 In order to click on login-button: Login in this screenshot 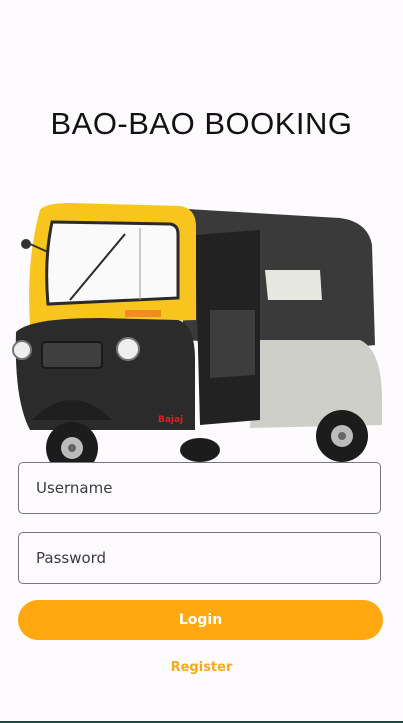, I will do `click(200, 620)`.